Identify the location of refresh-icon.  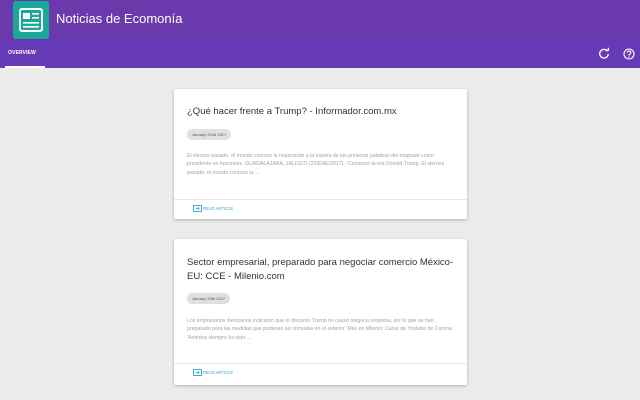
(604, 54).